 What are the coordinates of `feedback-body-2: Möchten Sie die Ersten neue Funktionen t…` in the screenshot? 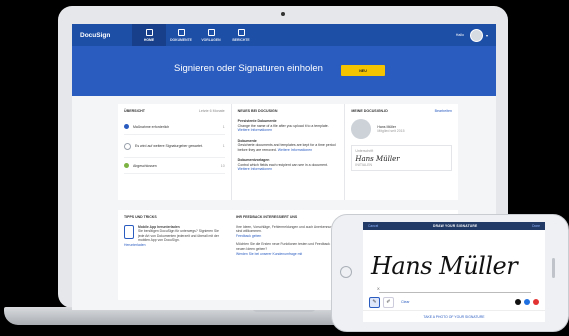 It's located at (285, 246).